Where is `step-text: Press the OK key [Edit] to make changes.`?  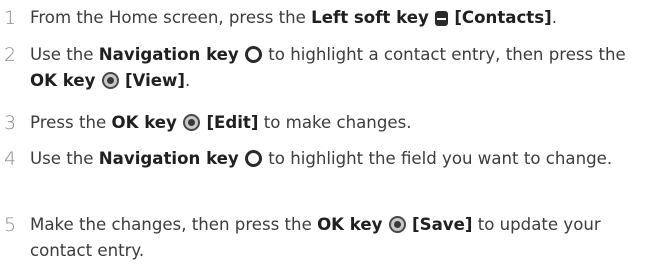 step-text: Press the OK key [Edit] to make changes. is located at coordinates (221, 122).